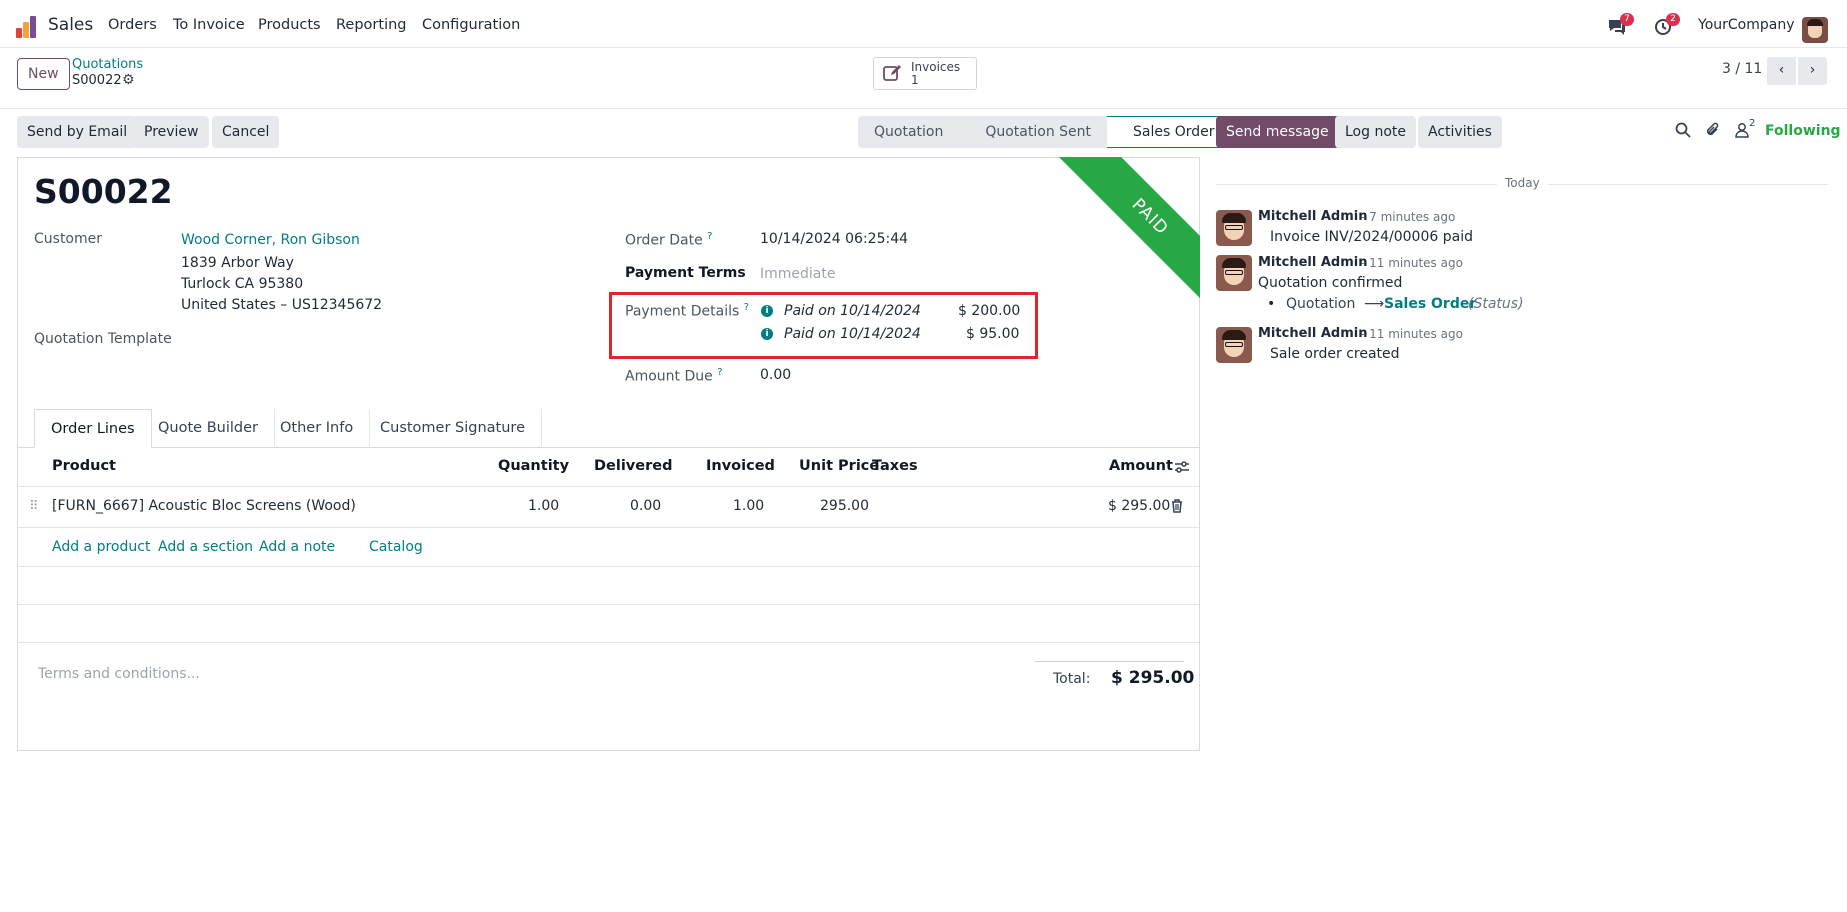 This screenshot has width=1847, height=912. I want to click on chevron-right-icon: ›, so click(1812, 70).